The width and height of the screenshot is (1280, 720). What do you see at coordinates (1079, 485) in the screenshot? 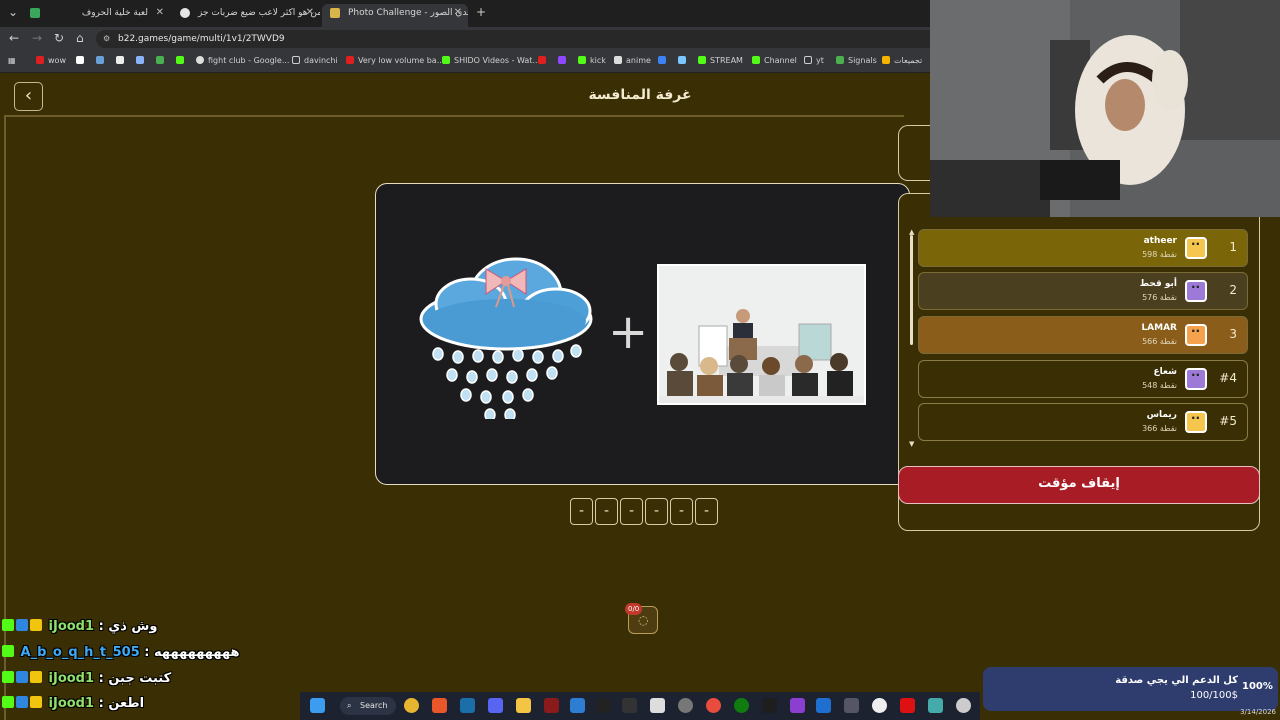
I see `pause-button: إيقاف مؤقت` at bounding box center [1079, 485].